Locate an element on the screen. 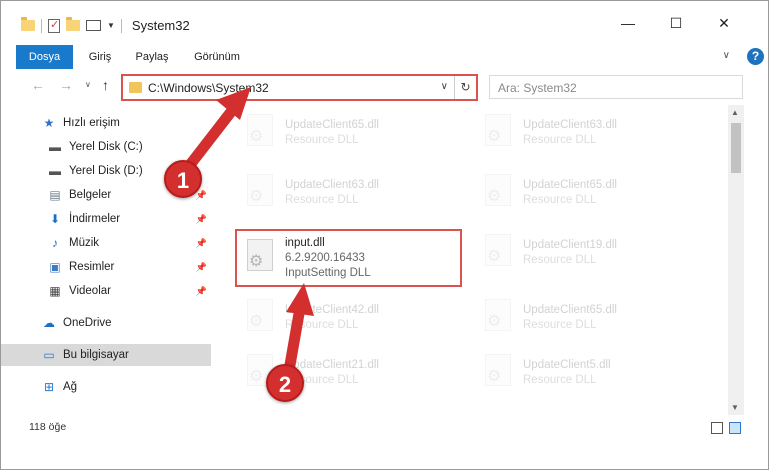 The height and width of the screenshot is (470, 769). title-bar: ▼ System32 — ☐ ✕ is located at coordinates (384, 23).